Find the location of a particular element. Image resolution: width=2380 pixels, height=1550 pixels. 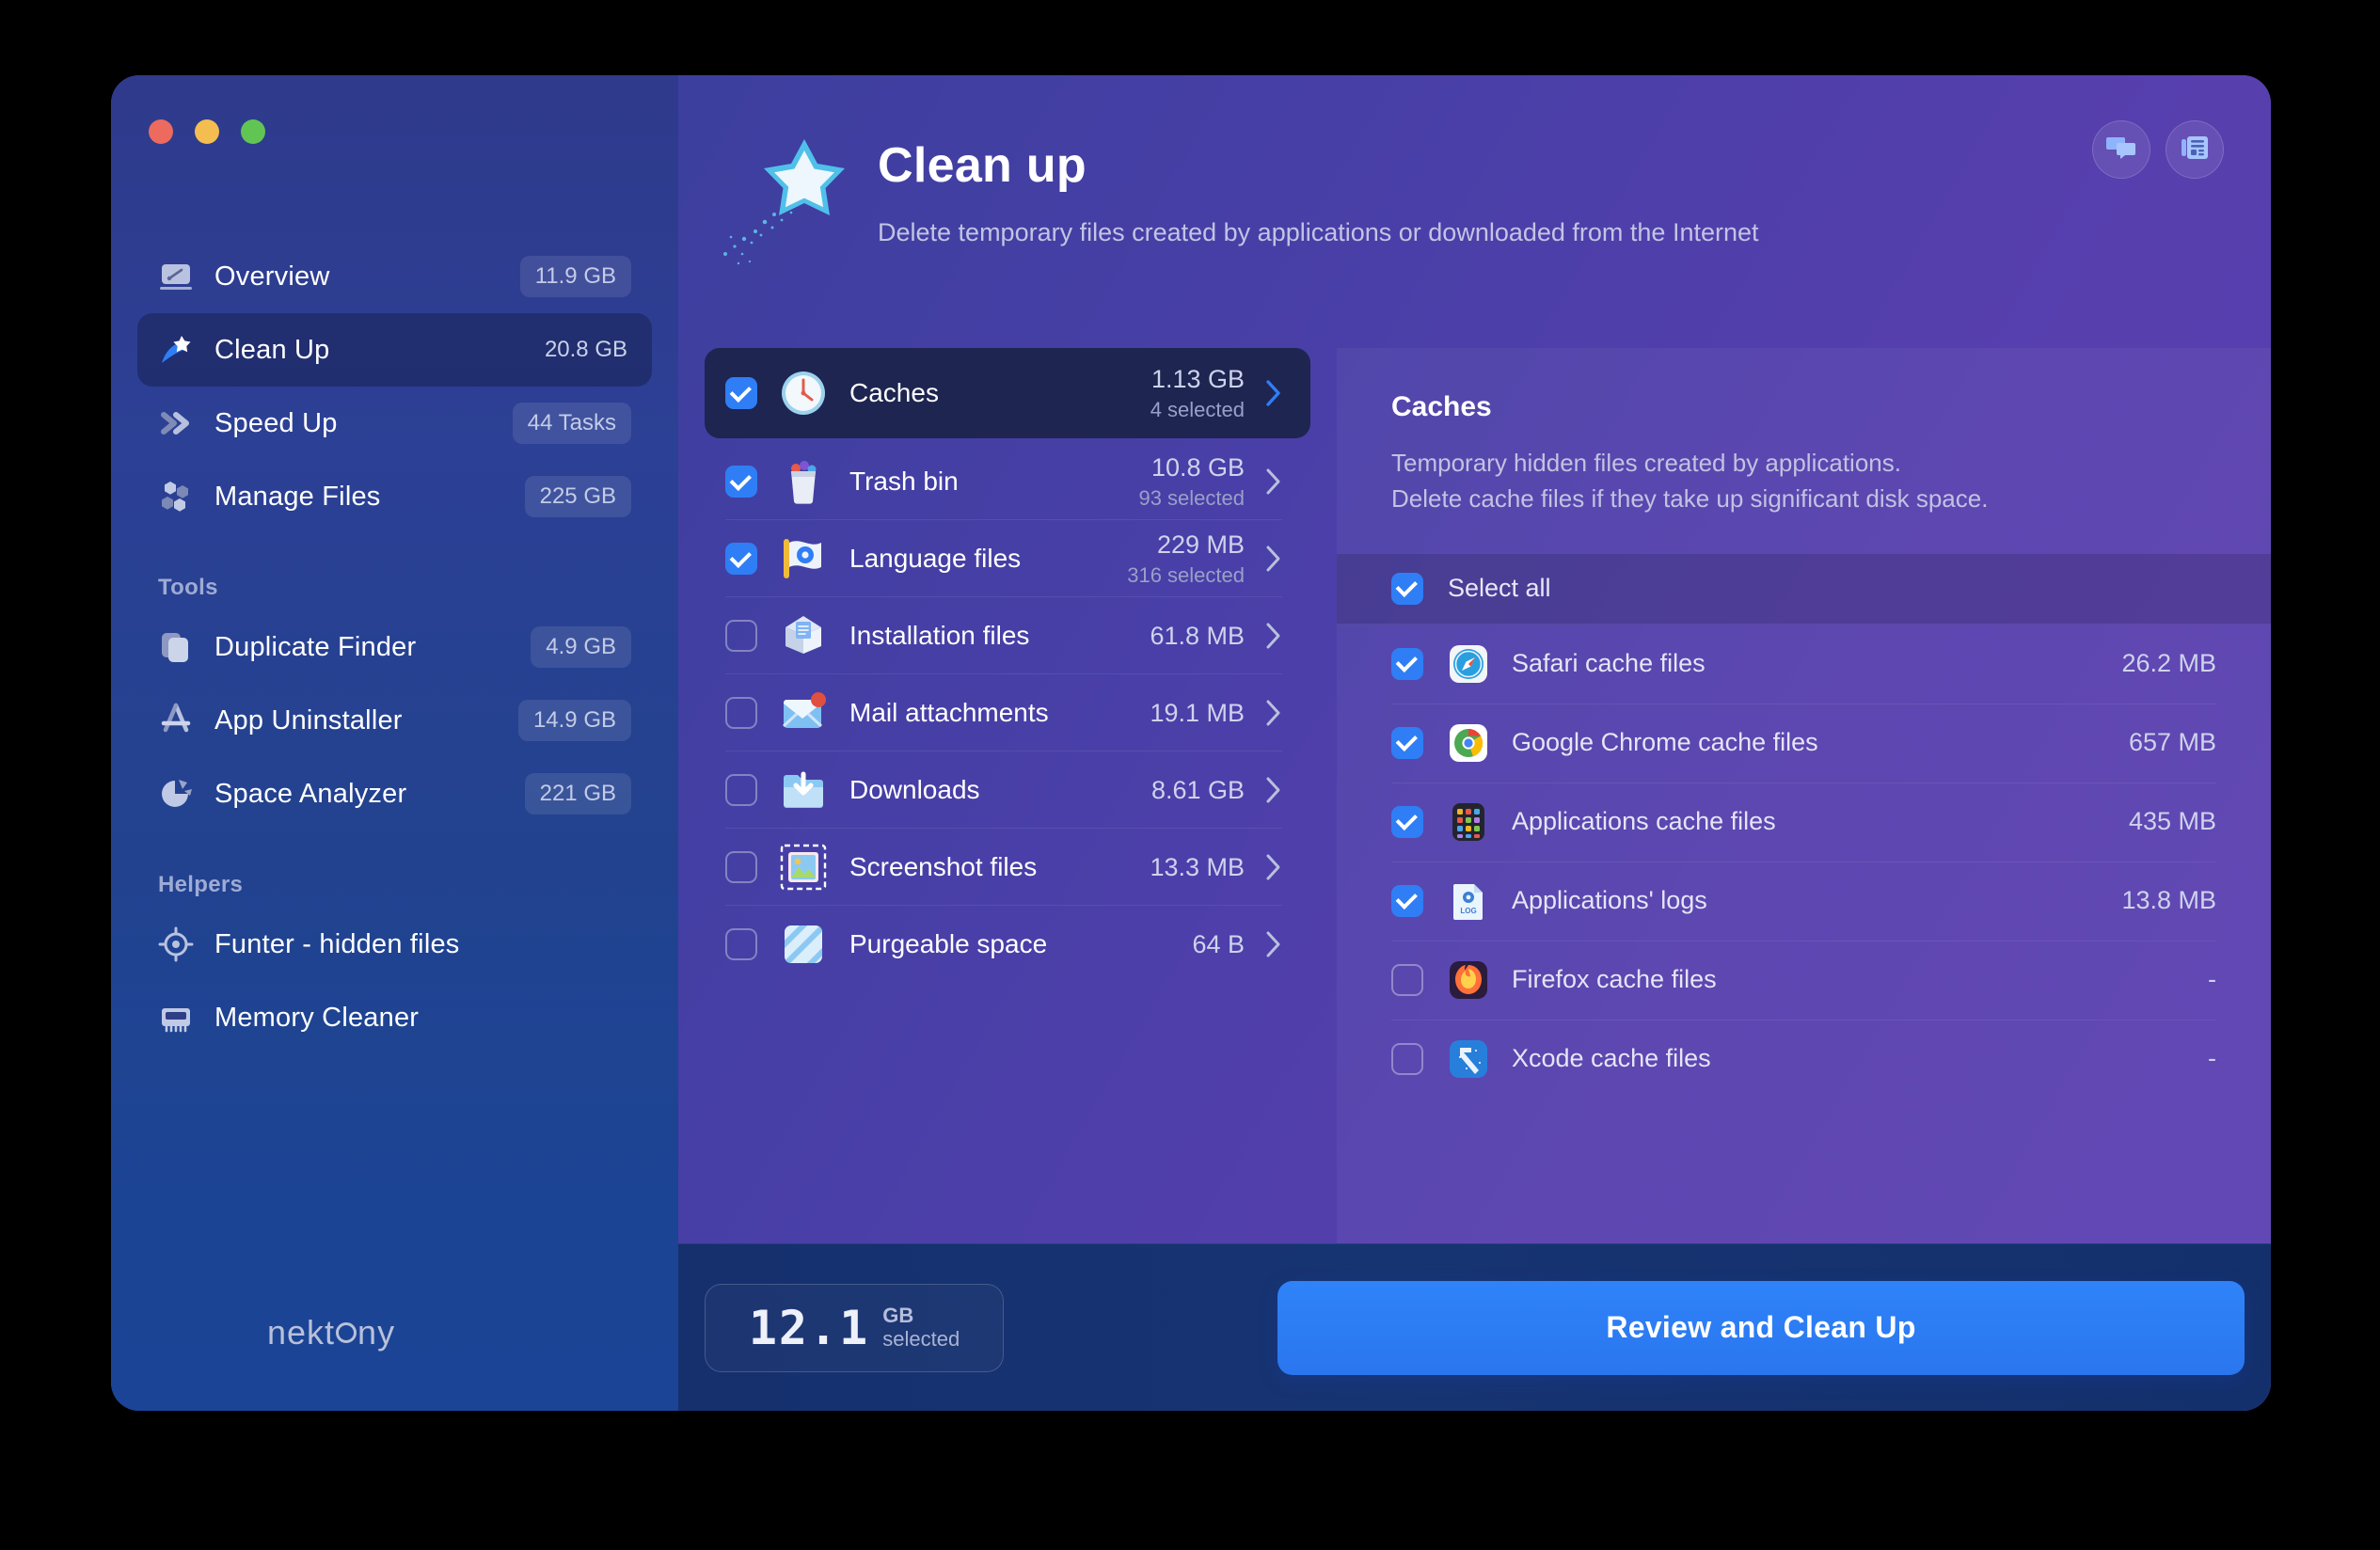

category-row-language-files: Language files 229 MB 316 selected is located at coordinates (1007, 556).